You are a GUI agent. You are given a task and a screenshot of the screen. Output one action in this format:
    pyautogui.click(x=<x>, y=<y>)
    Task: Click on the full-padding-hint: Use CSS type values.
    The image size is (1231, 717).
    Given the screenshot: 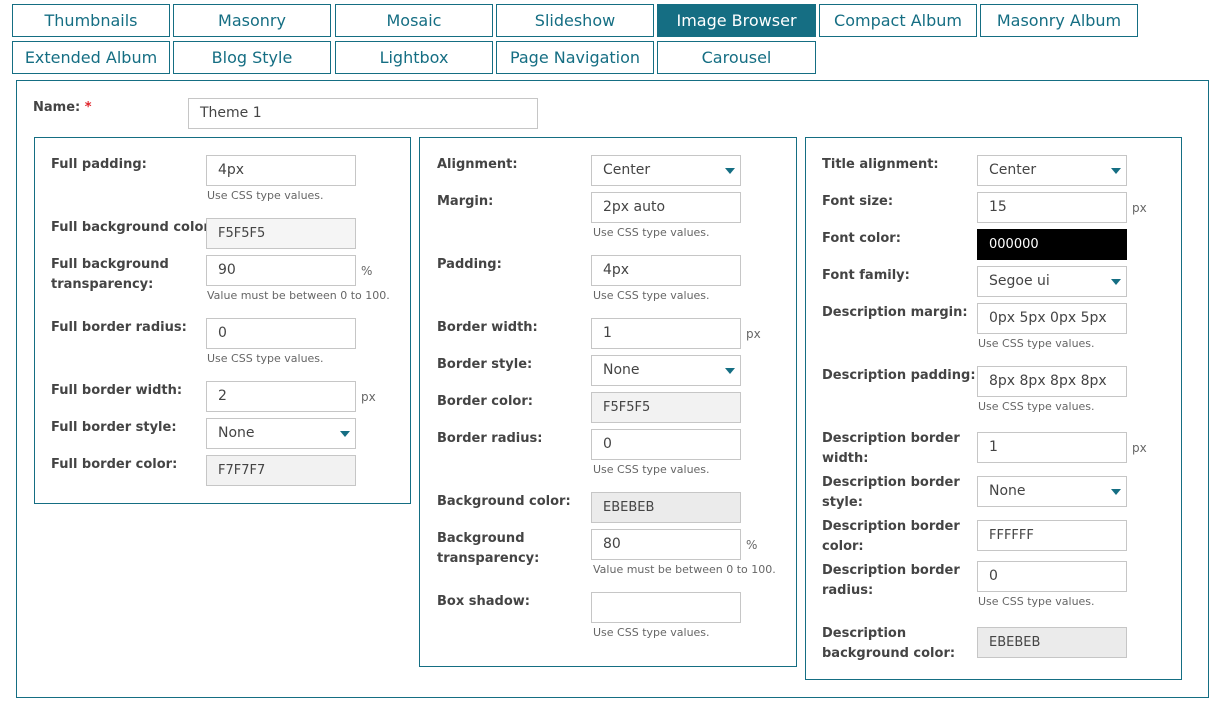 What is the action you would take?
    pyautogui.click(x=265, y=195)
    